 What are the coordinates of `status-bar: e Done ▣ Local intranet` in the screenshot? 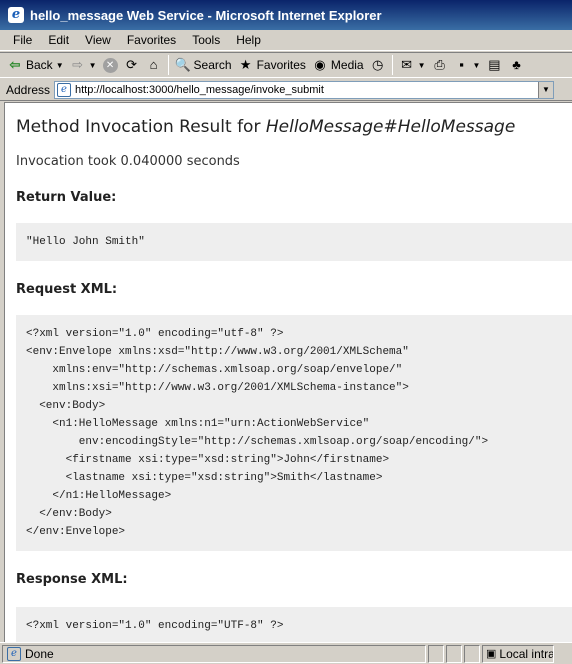 It's located at (286, 653).